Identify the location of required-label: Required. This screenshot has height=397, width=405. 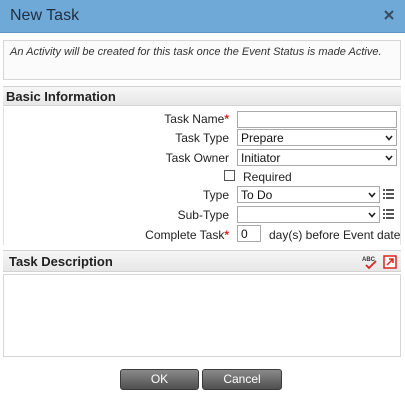
(267, 177).